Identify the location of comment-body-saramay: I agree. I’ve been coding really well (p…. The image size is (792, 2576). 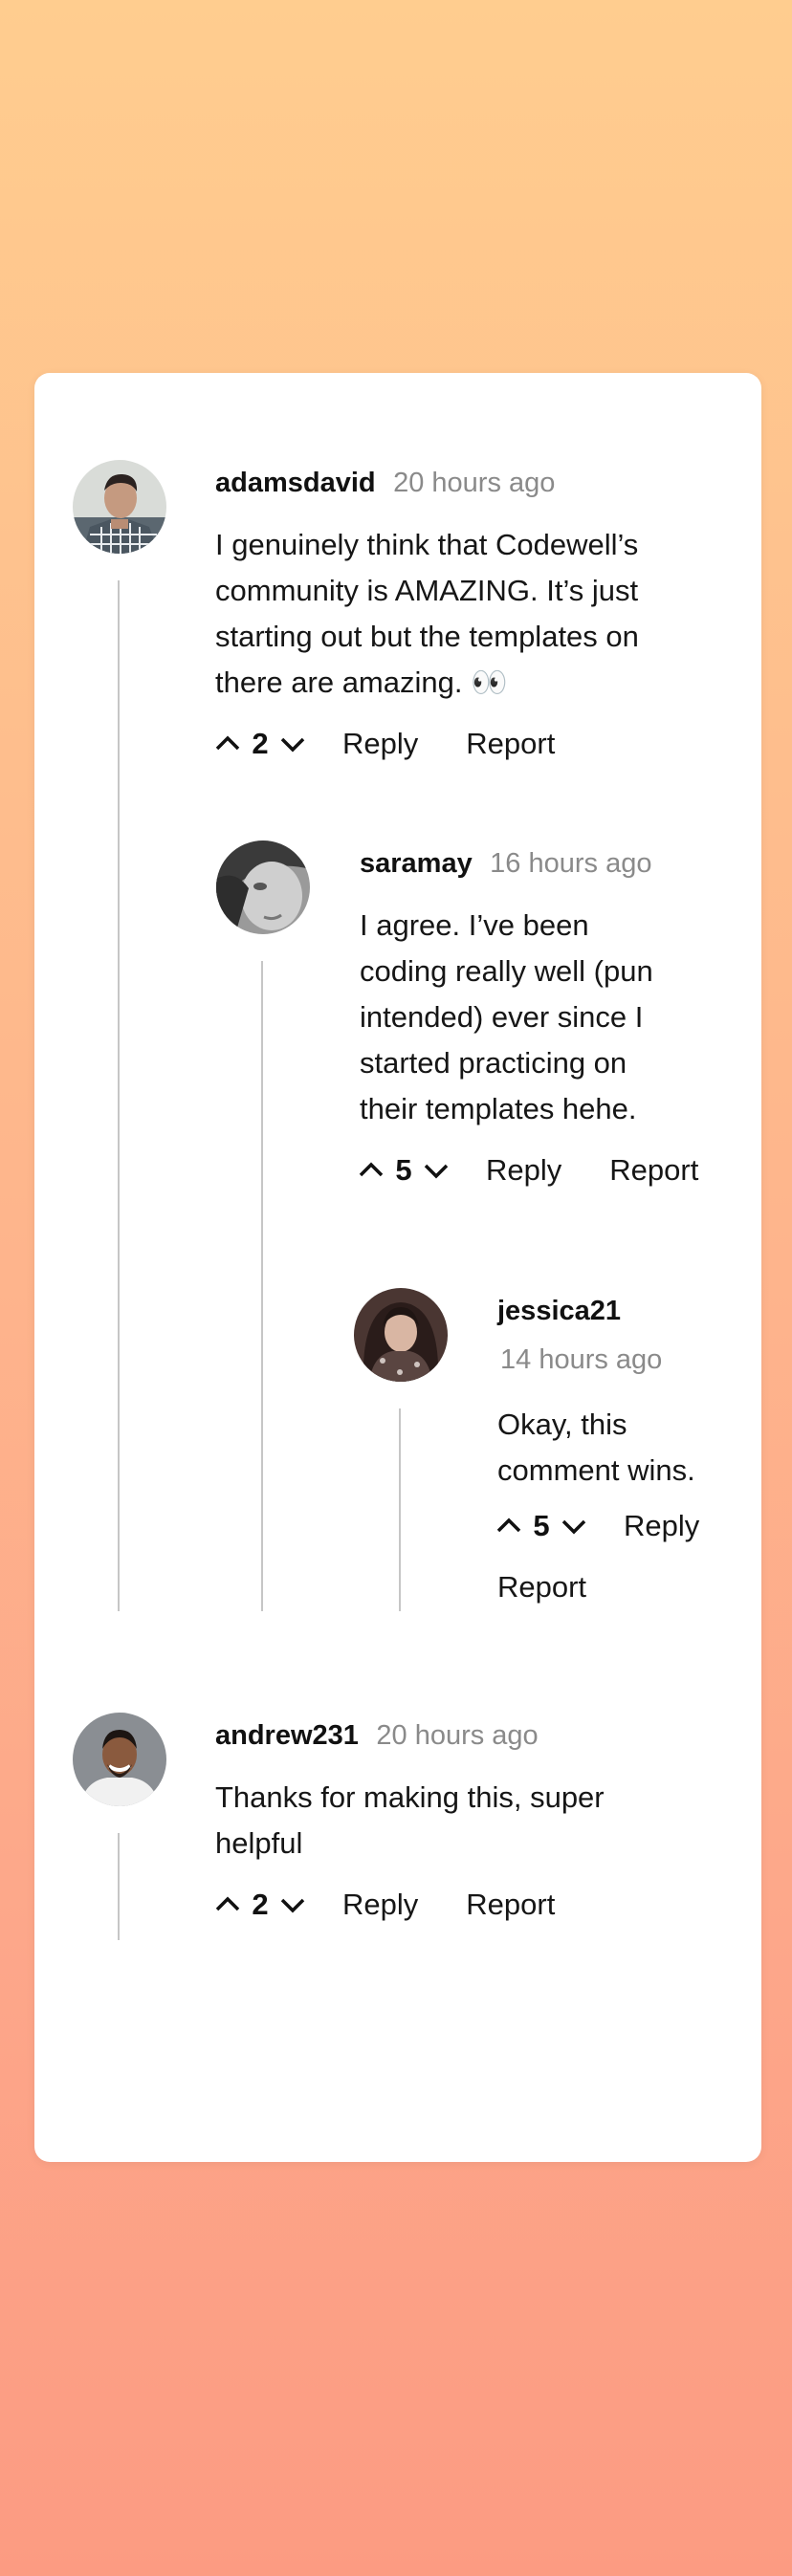
(541, 1018).